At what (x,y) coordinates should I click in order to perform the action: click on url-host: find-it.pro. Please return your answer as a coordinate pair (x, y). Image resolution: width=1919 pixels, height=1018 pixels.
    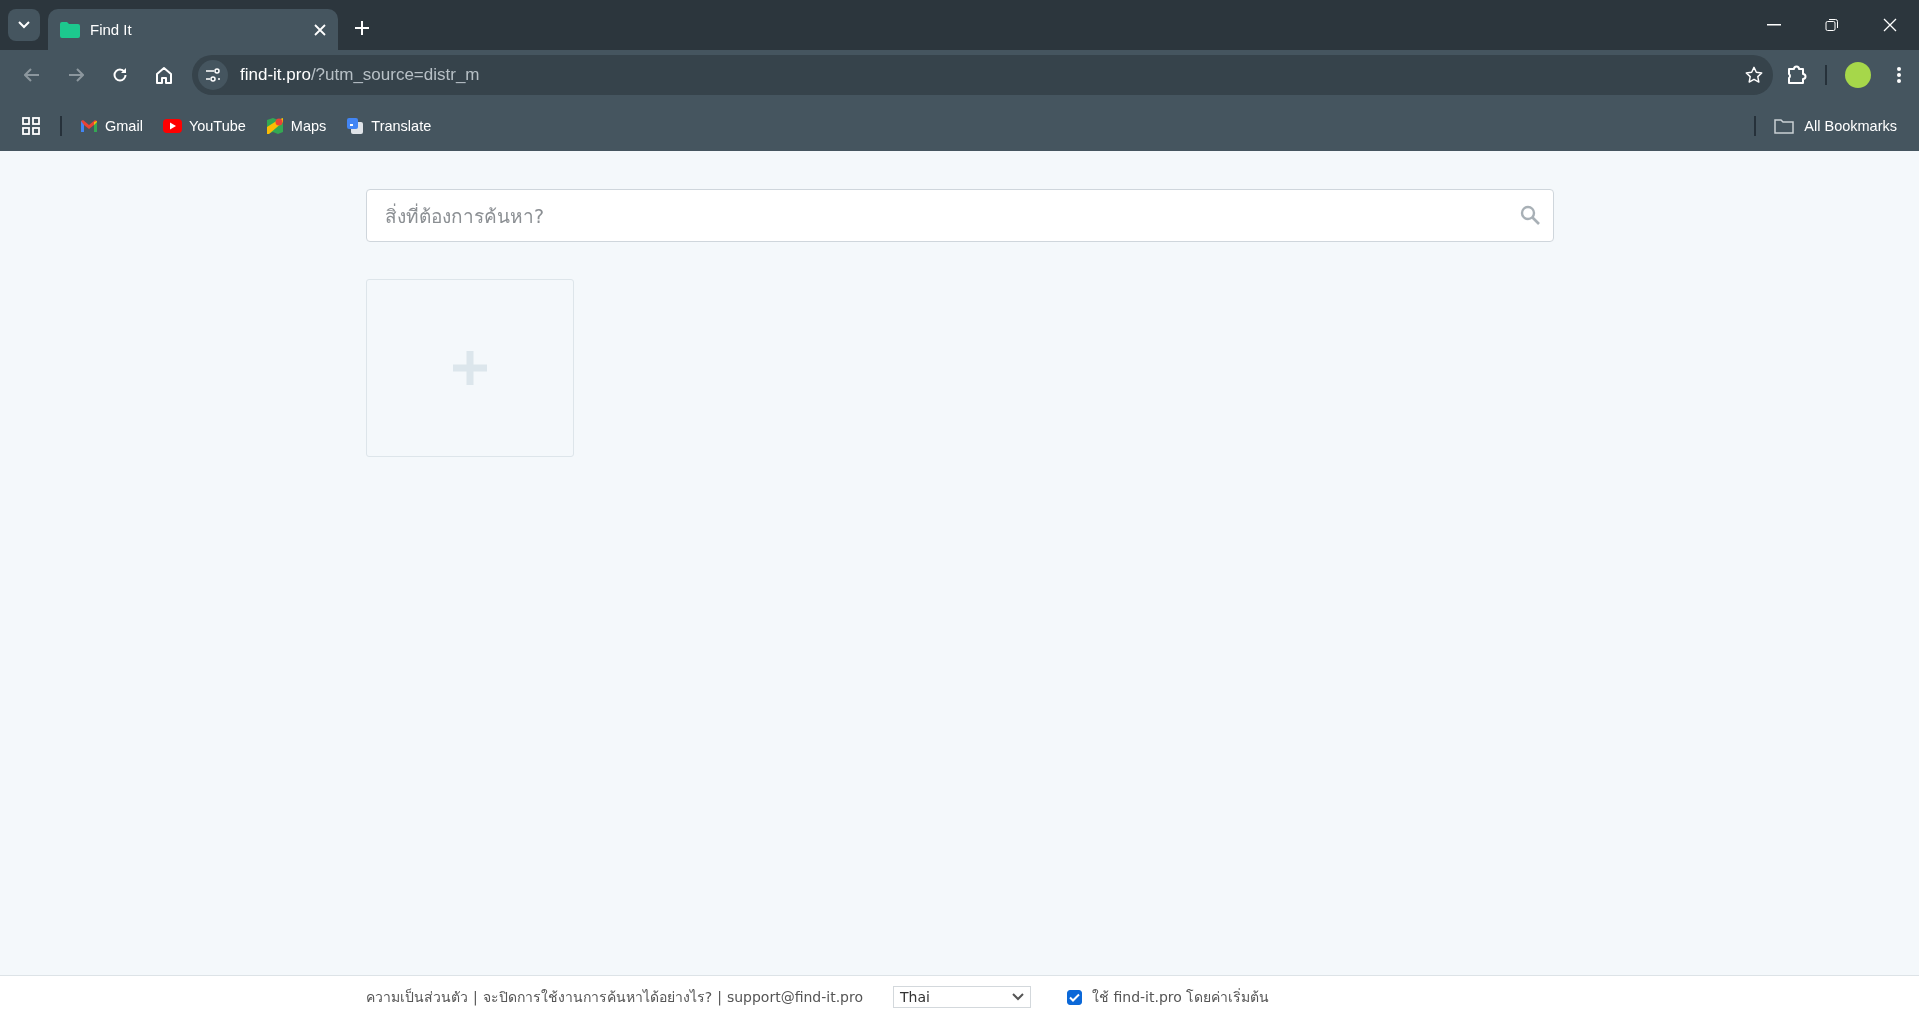
    Looking at the image, I should click on (275, 75).